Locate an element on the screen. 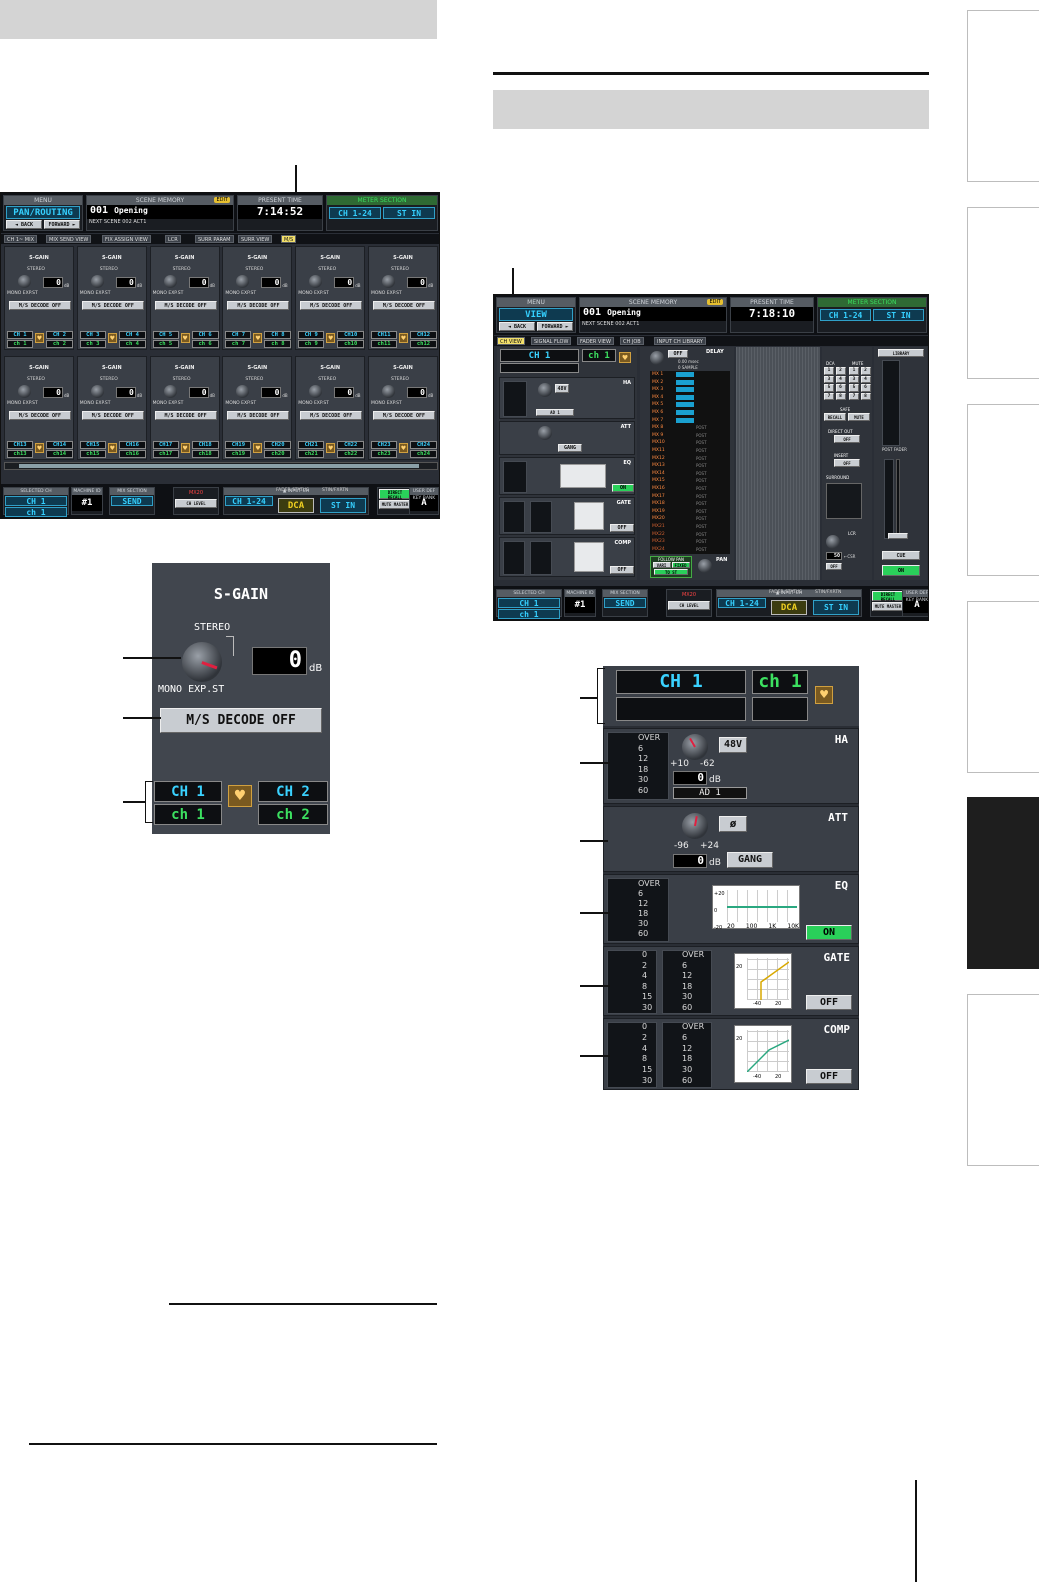 Image resolution: width=1039 pixels, height=1582 pixels. ms-cell-name-a: ch 7 is located at coordinates (238, 344).